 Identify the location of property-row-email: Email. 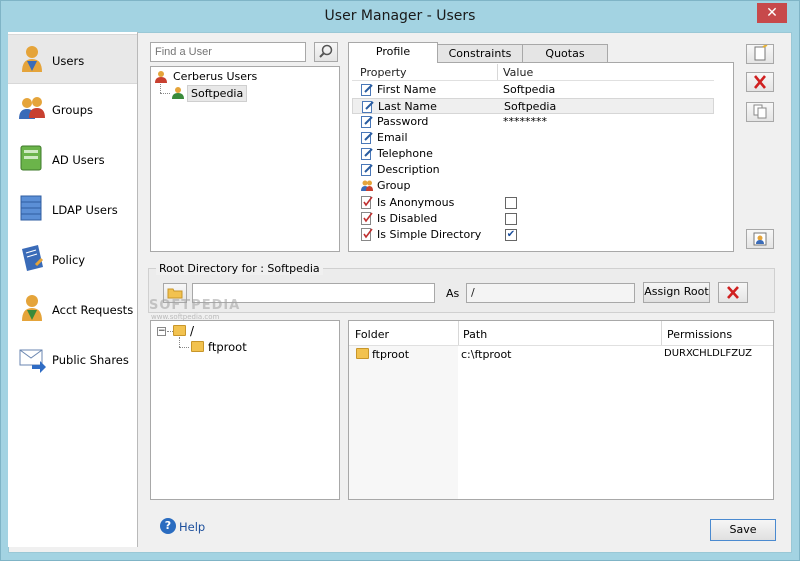
(533, 138).